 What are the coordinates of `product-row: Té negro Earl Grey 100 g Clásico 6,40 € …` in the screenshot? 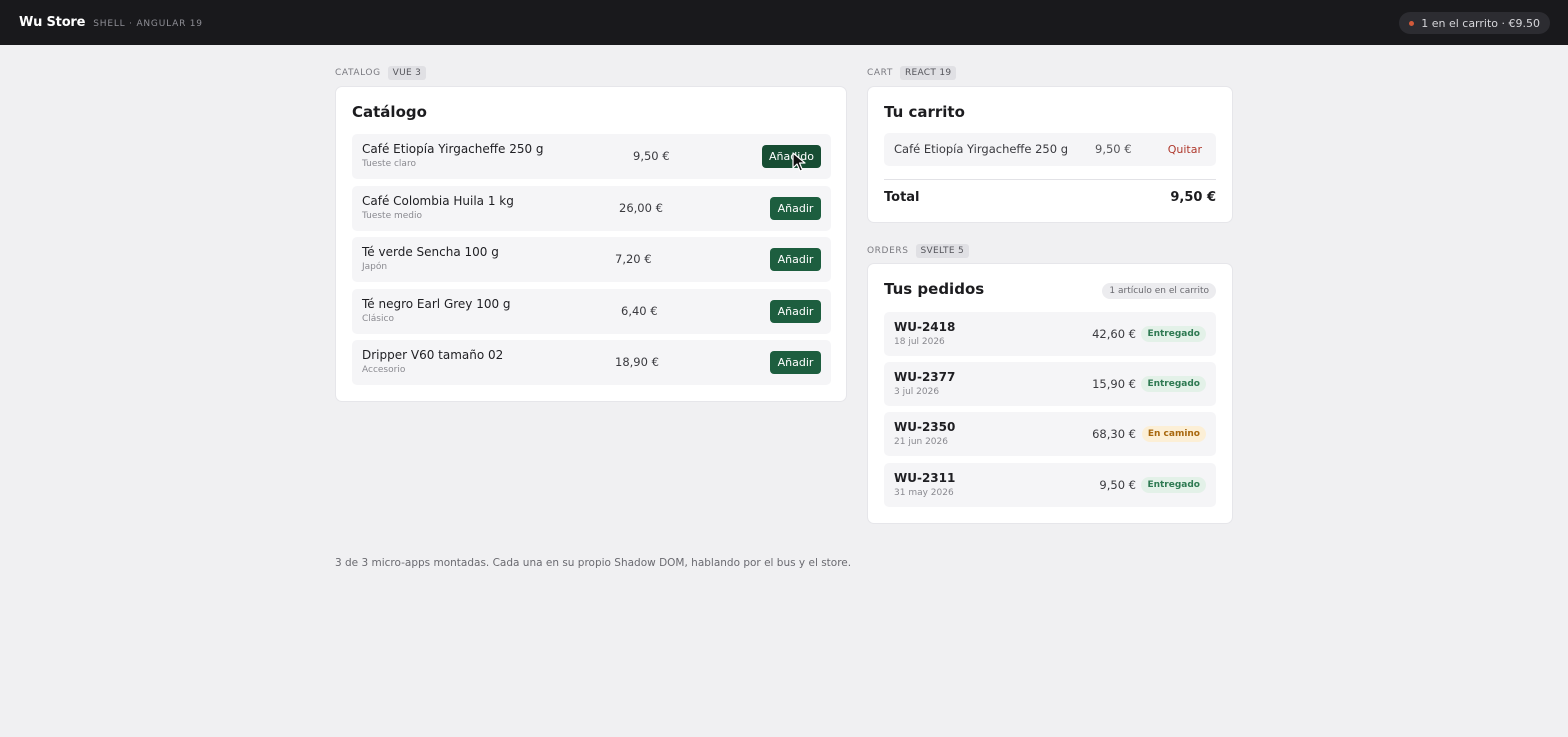 It's located at (591, 311).